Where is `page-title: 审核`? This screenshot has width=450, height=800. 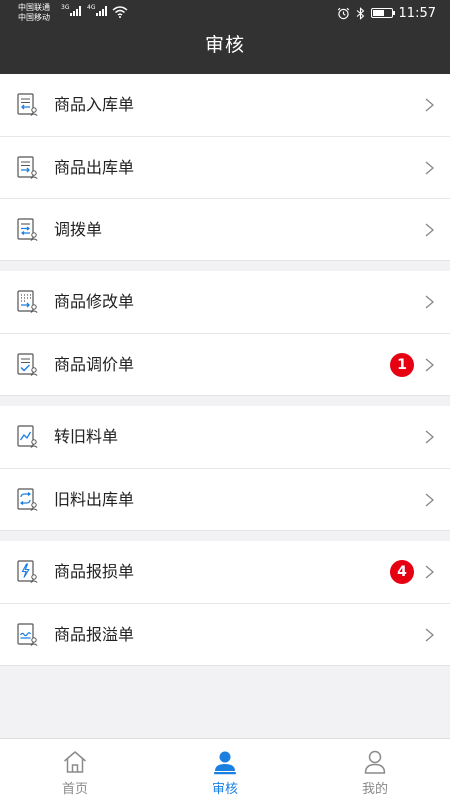 page-title: 审核 is located at coordinates (224, 45).